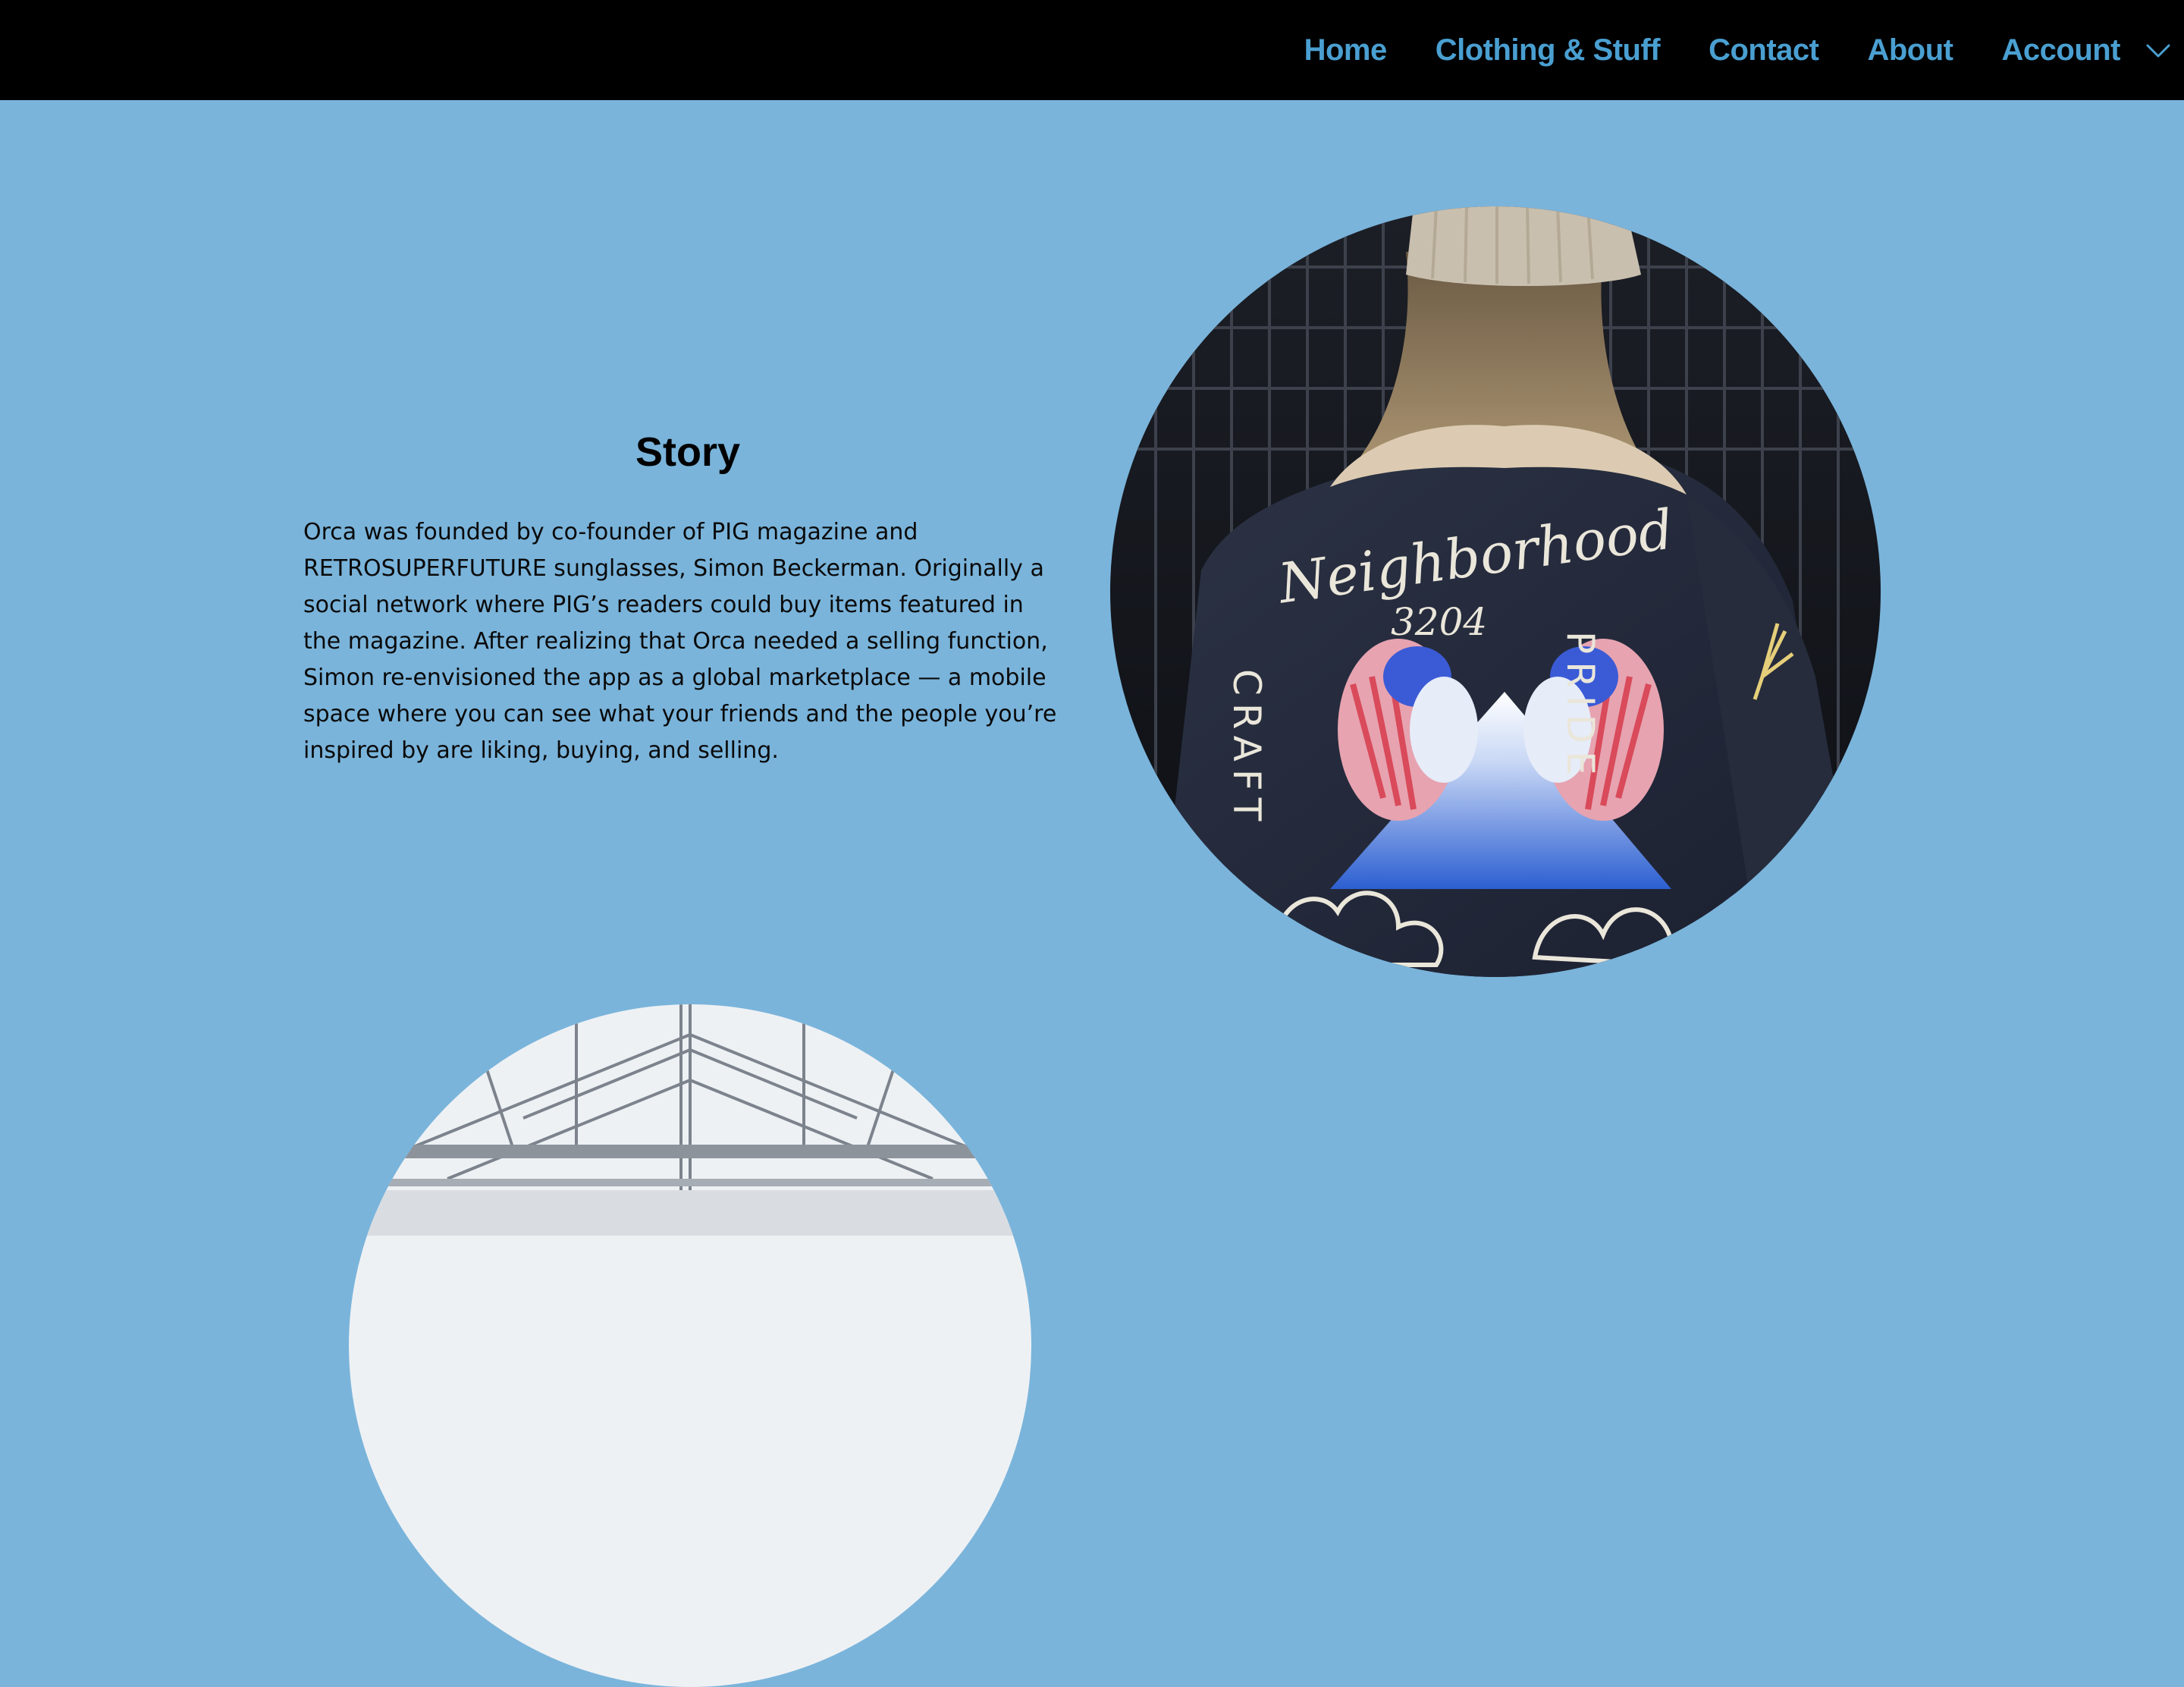 This screenshot has width=2184, height=1687. What do you see at coordinates (2061, 50) in the screenshot?
I see `nav-account-label: Account` at bounding box center [2061, 50].